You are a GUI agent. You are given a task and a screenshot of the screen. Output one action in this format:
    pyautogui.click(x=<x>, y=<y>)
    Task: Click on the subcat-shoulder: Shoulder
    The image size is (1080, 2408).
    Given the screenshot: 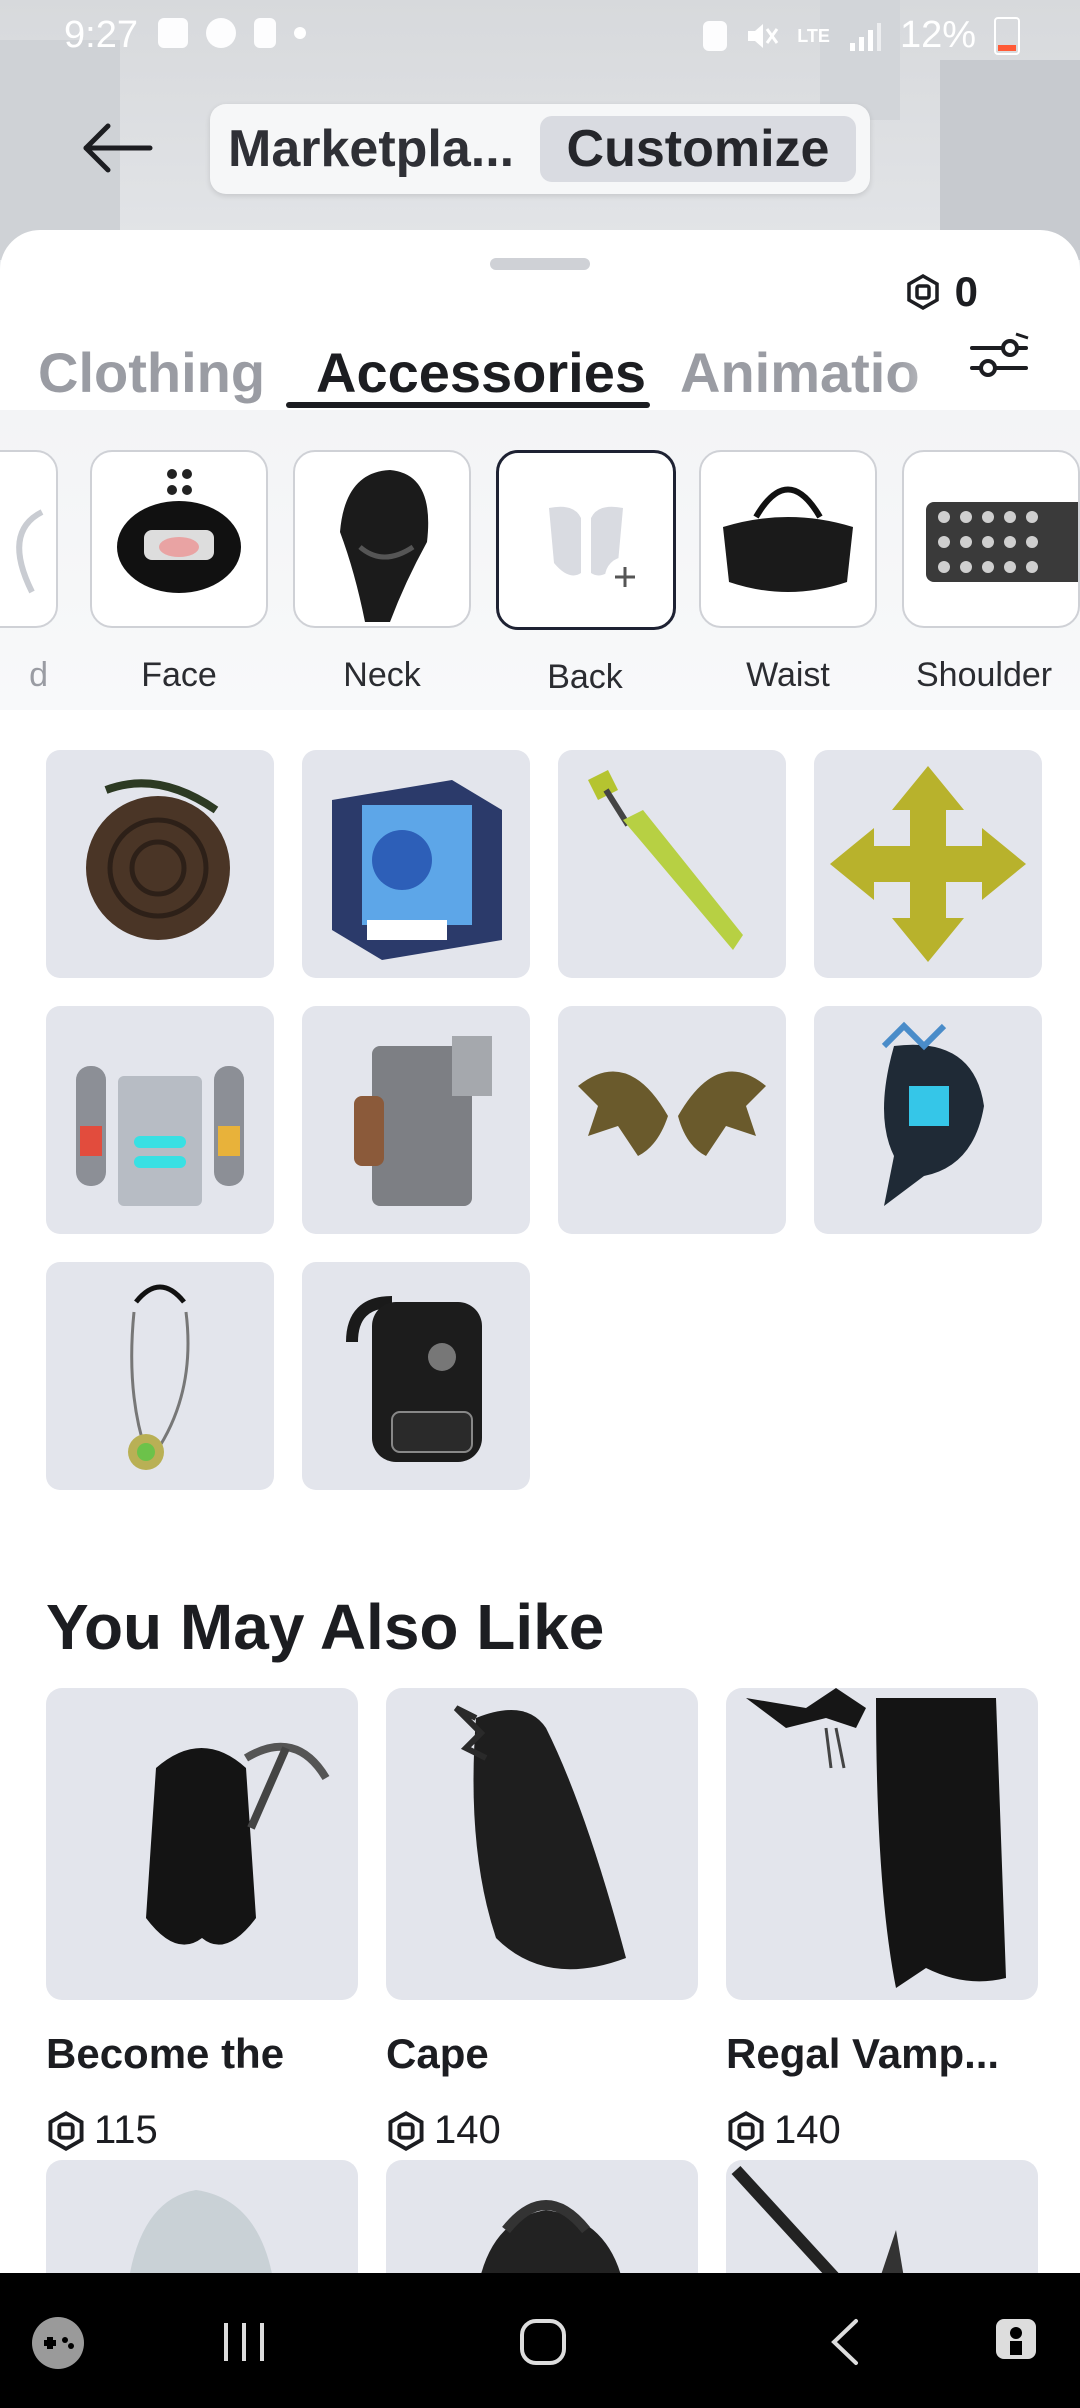 What is the action you would take?
    pyautogui.click(x=991, y=572)
    